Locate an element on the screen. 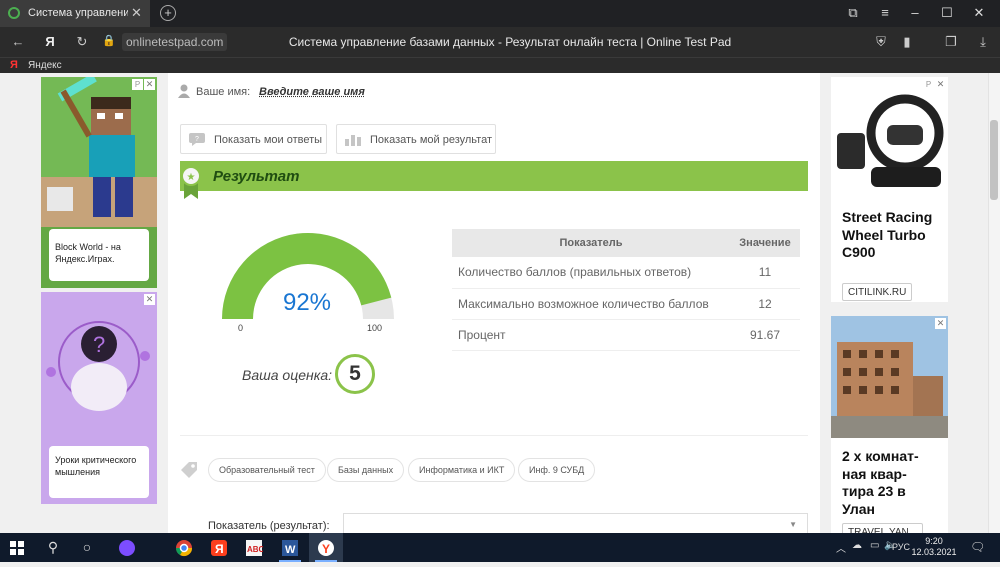 The height and width of the screenshot is (567, 1000). yandex-browser-logo-icon: Y is located at coordinates (326, 548).